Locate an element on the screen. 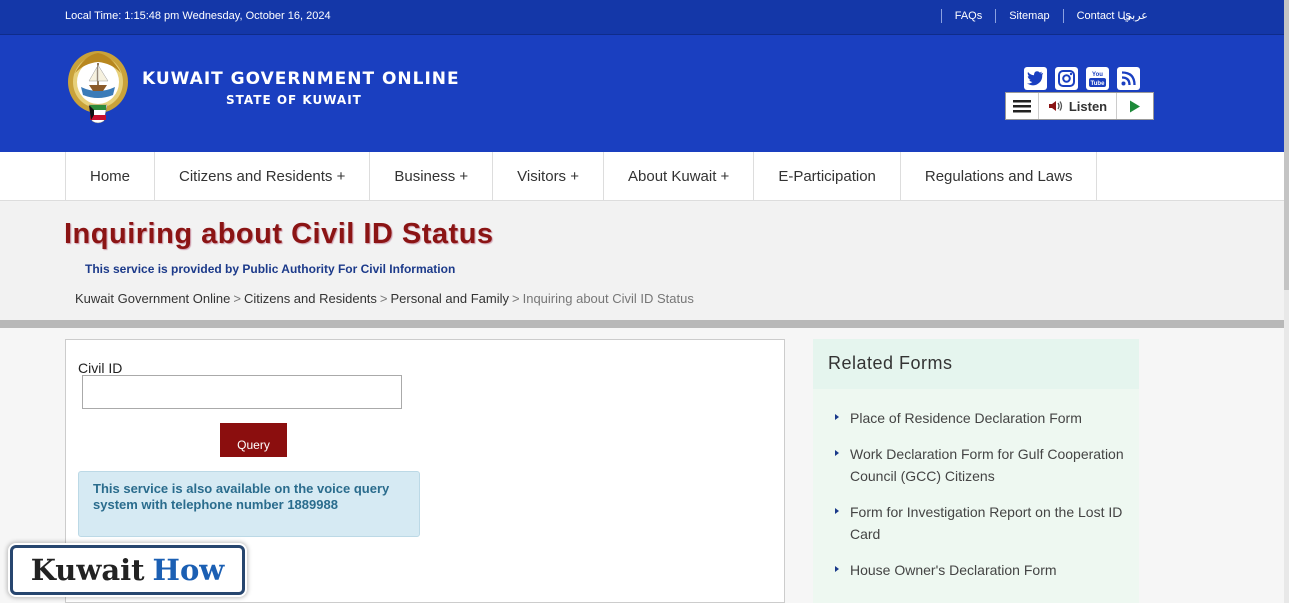 The height and width of the screenshot is (603, 1289). social-links: You Tube is located at coordinates (1082, 78).